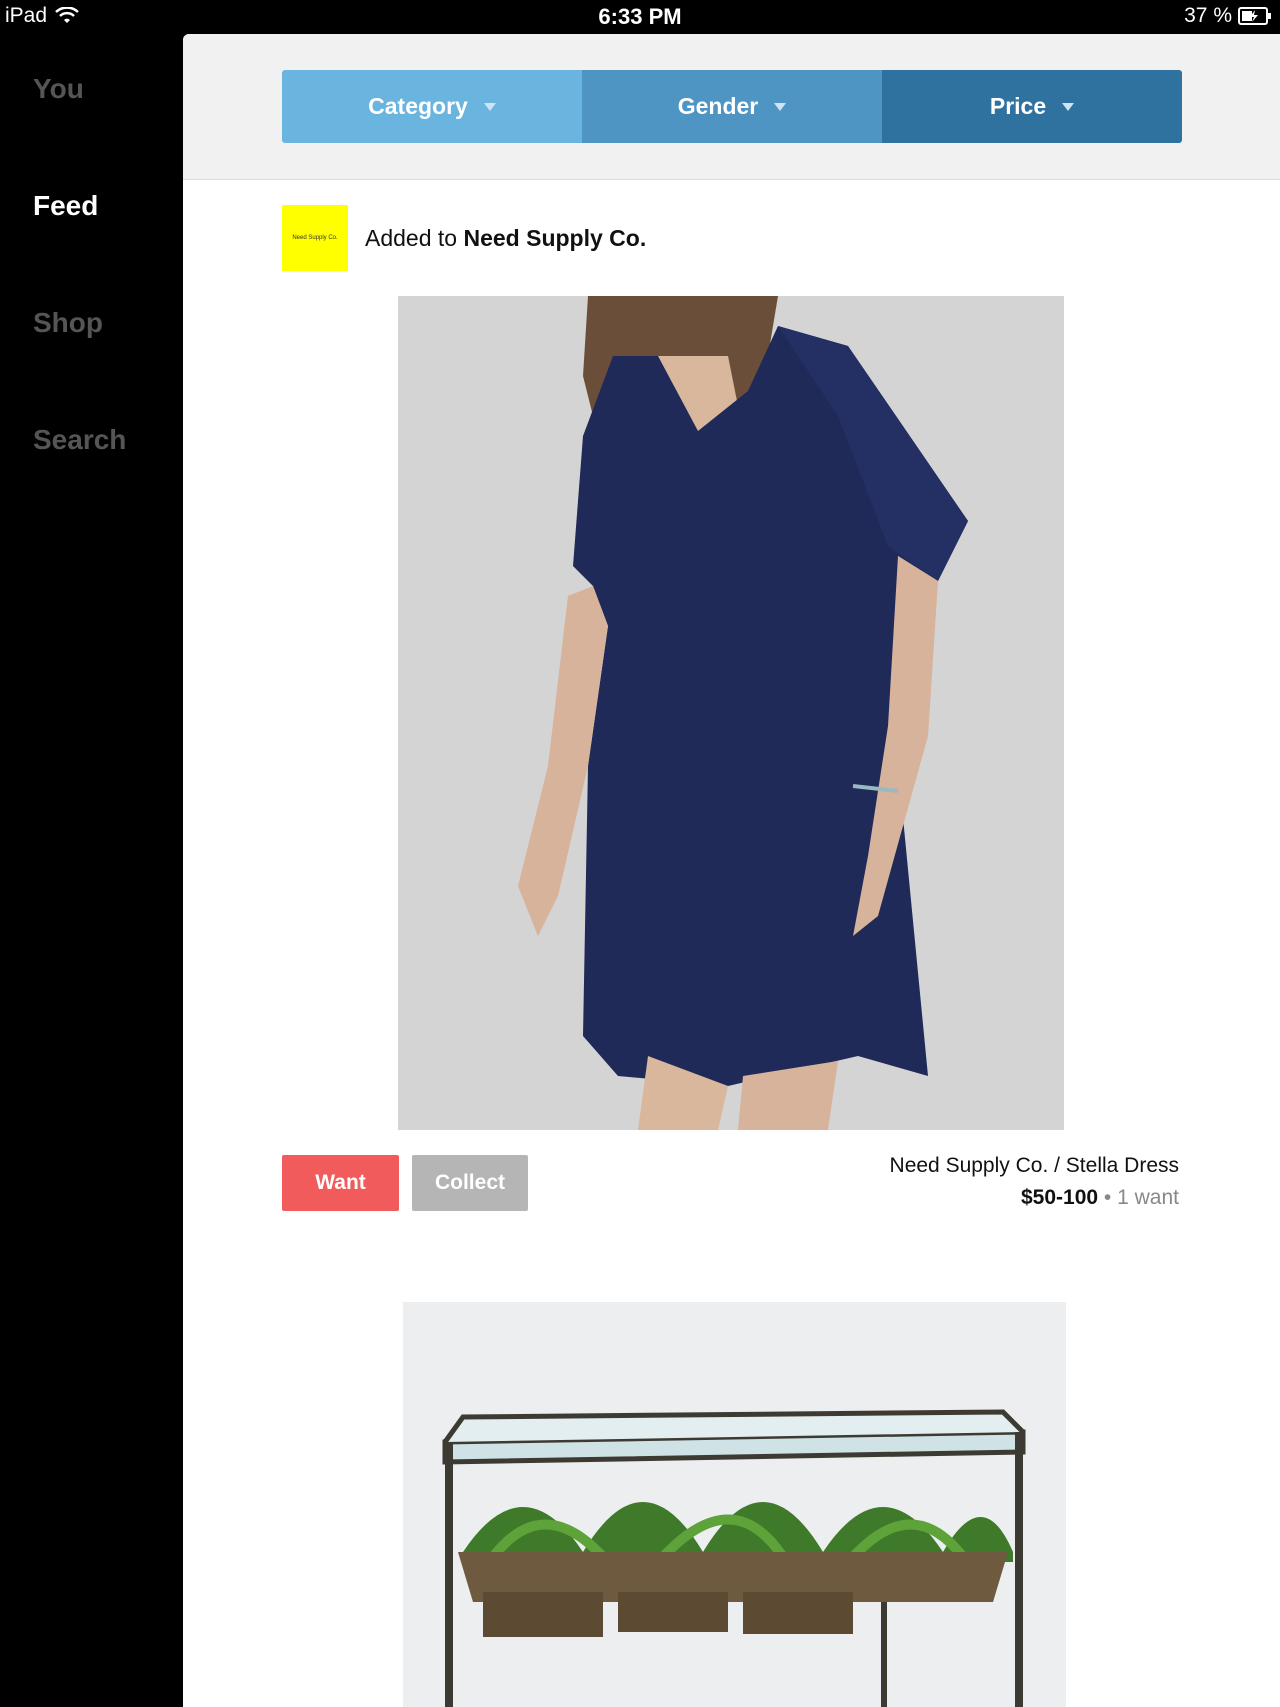 Image resolution: width=1280 pixels, height=1707 pixels. I want to click on sidebar-item-shop: Shop, so click(68, 323).